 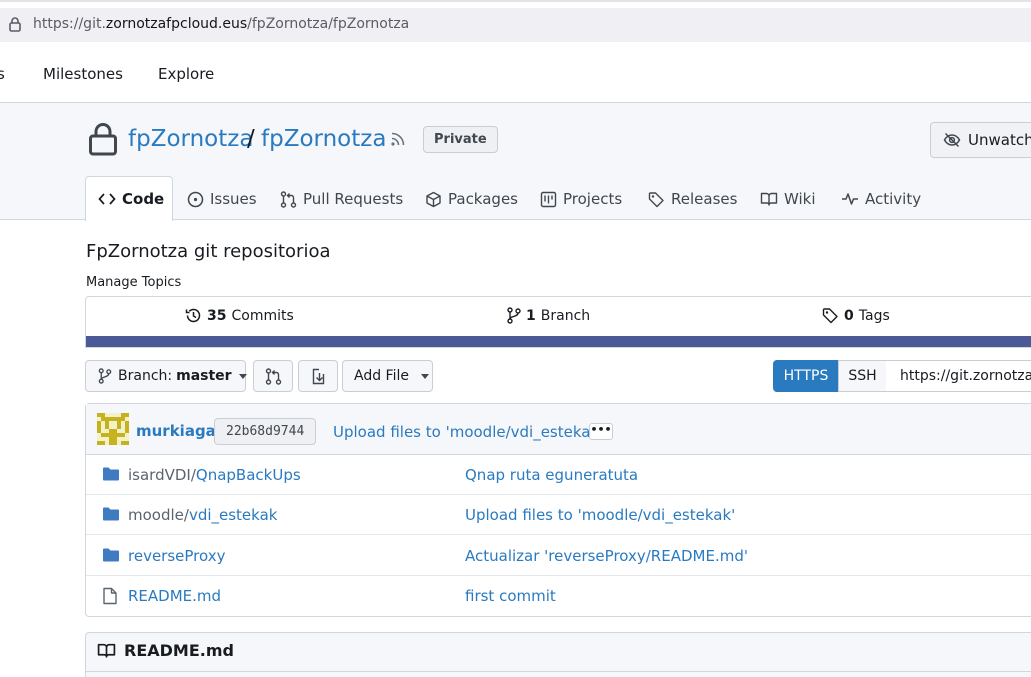 I want to click on history-icon, so click(x=193, y=315).